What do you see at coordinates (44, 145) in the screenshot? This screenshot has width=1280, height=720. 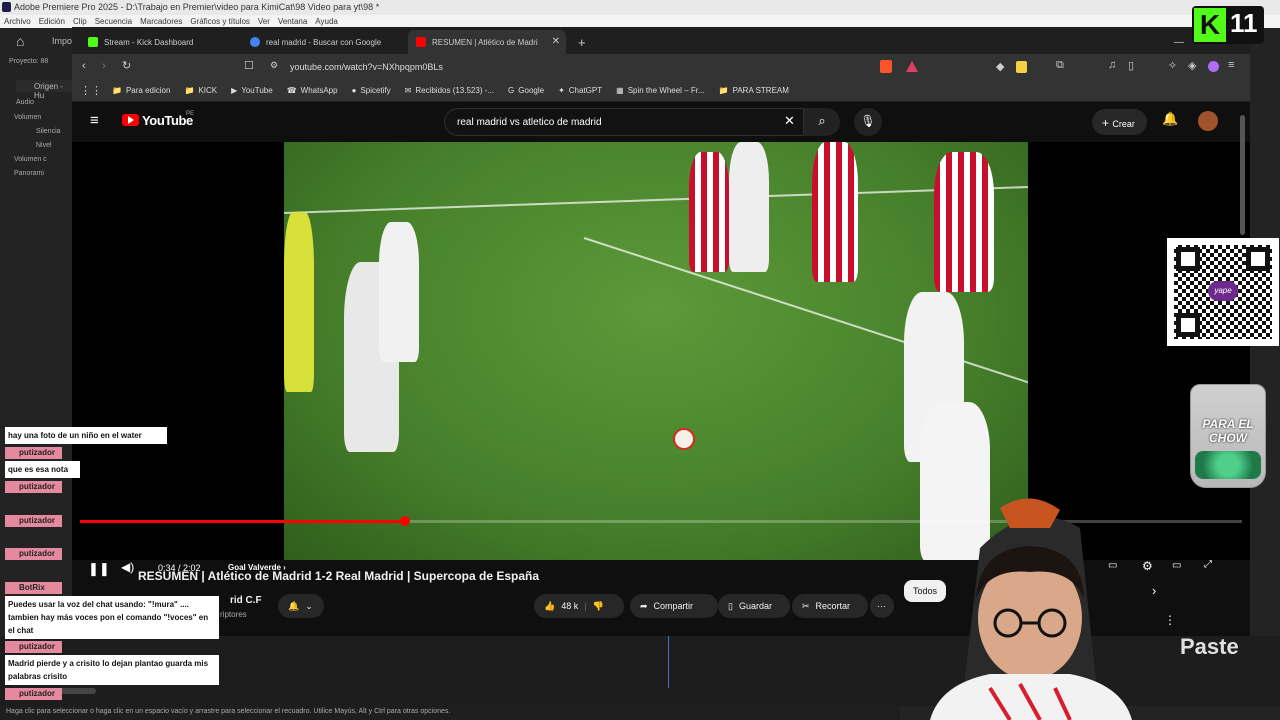 I see `effect-tree-item: Nivel` at bounding box center [44, 145].